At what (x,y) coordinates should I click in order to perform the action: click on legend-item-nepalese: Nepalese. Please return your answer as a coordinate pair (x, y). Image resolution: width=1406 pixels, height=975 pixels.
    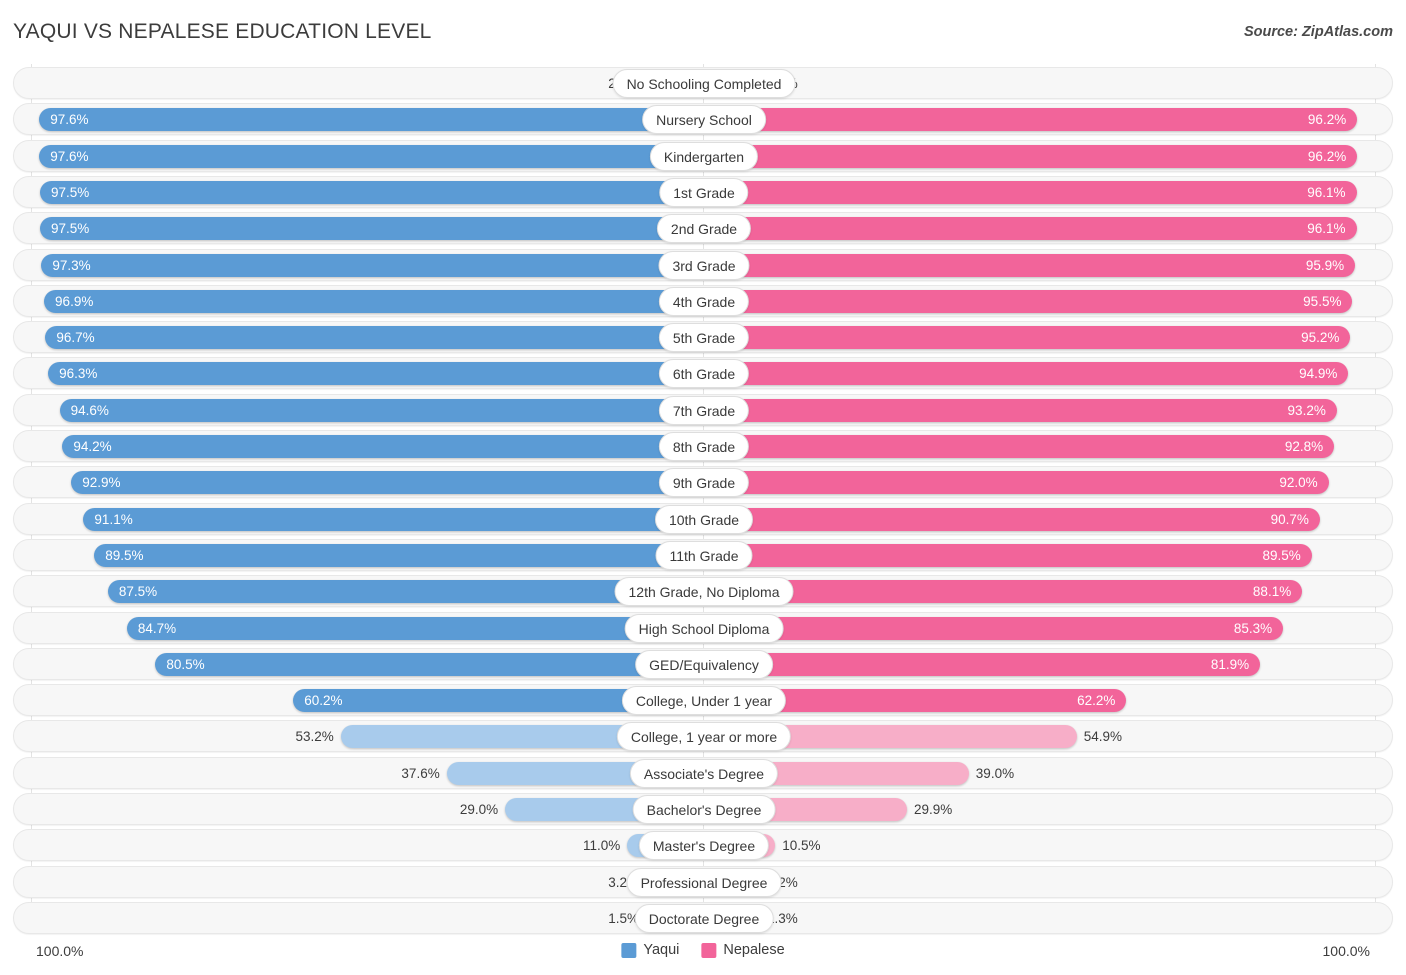
    Looking at the image, I should click on (743, 950).